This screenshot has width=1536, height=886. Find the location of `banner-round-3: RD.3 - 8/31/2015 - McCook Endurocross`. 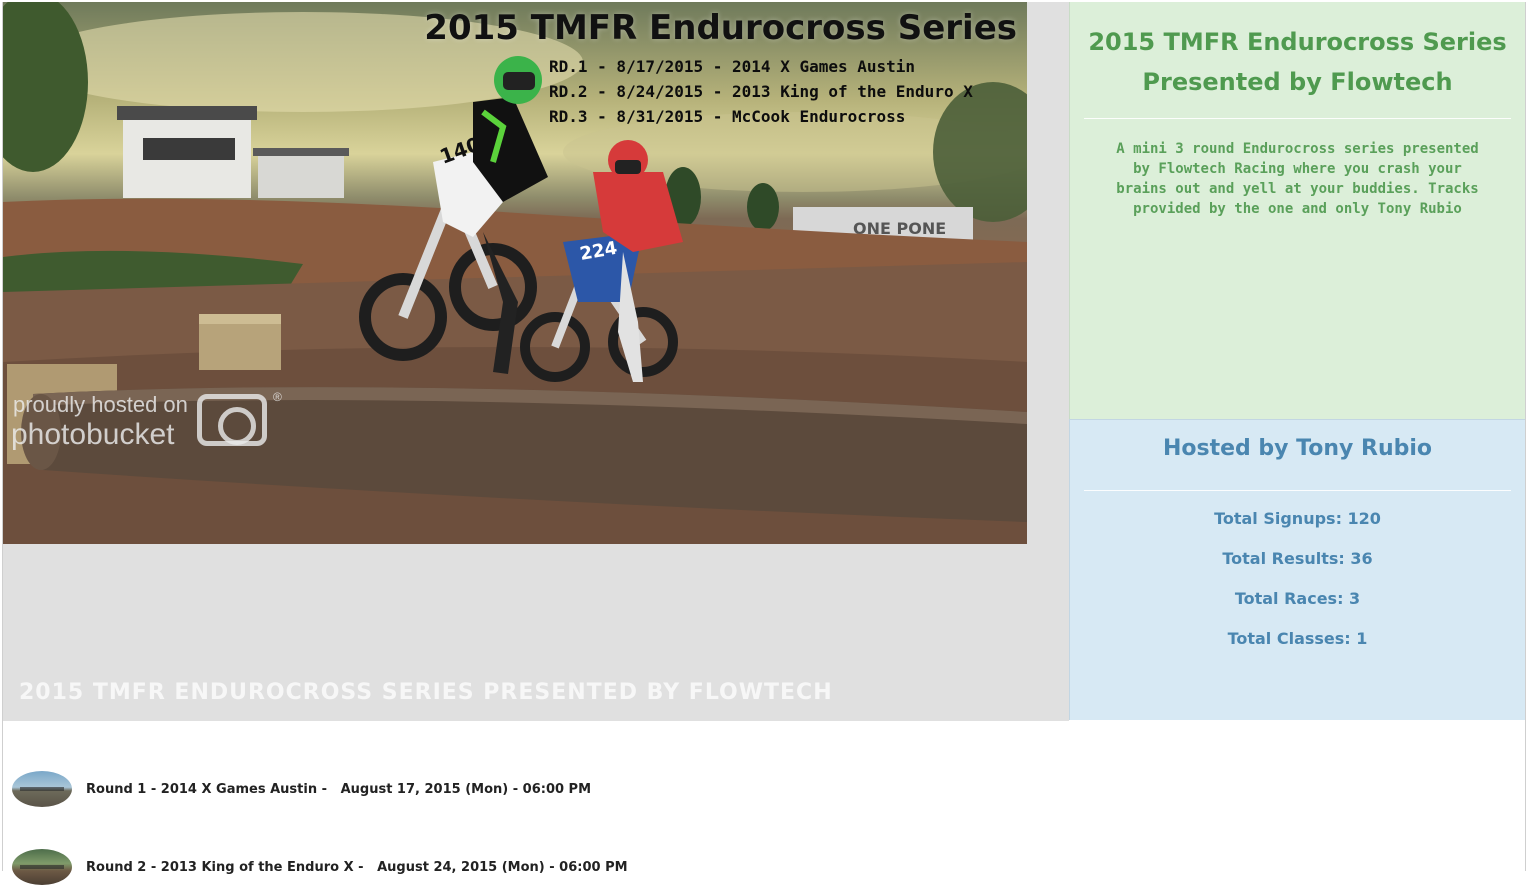

banner-round-3: RD.3 - 8/31/2015 - McCook Endurocross is located at coordinates (727, 116).